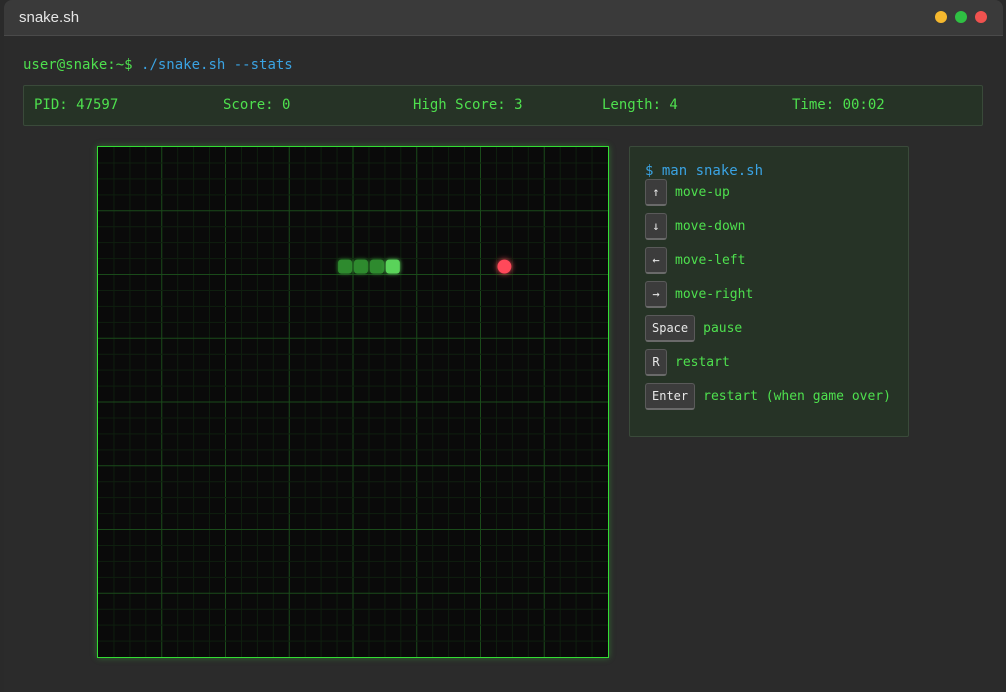  I want to click on maximize-button, so click(961, 17).